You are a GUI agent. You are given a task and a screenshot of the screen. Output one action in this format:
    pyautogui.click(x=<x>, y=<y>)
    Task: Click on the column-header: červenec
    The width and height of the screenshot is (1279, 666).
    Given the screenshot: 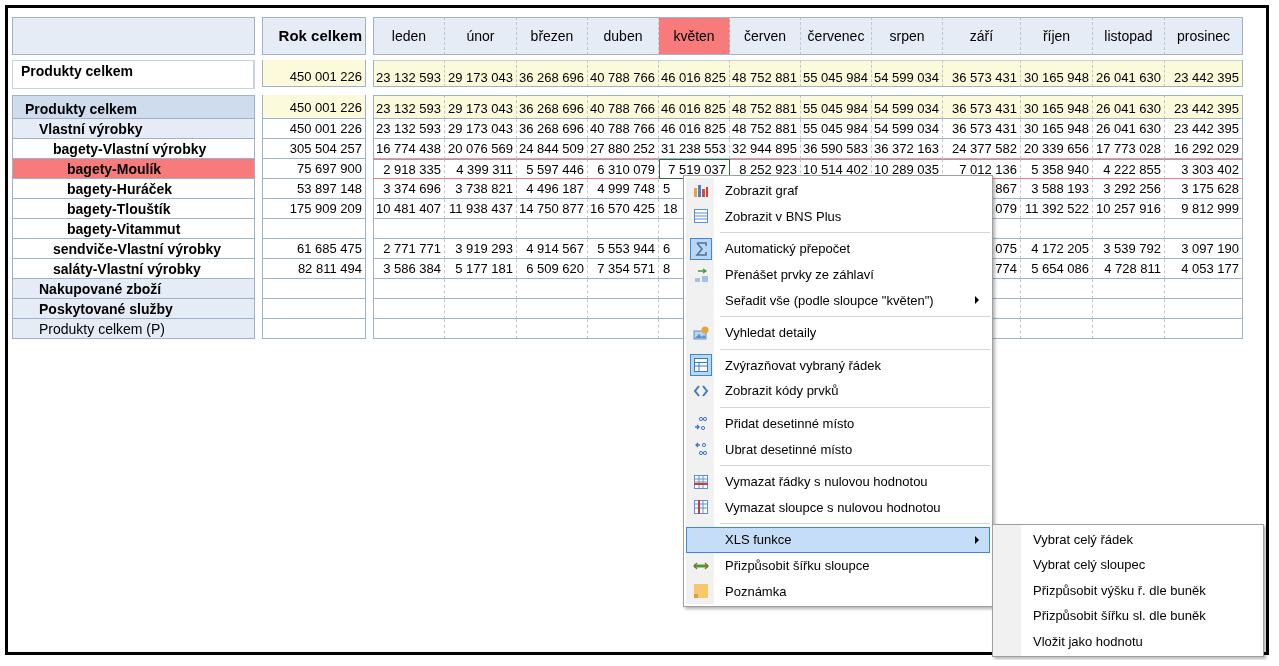 What is the action you would take?
    pyautogui.click(x=836, y=36)
    